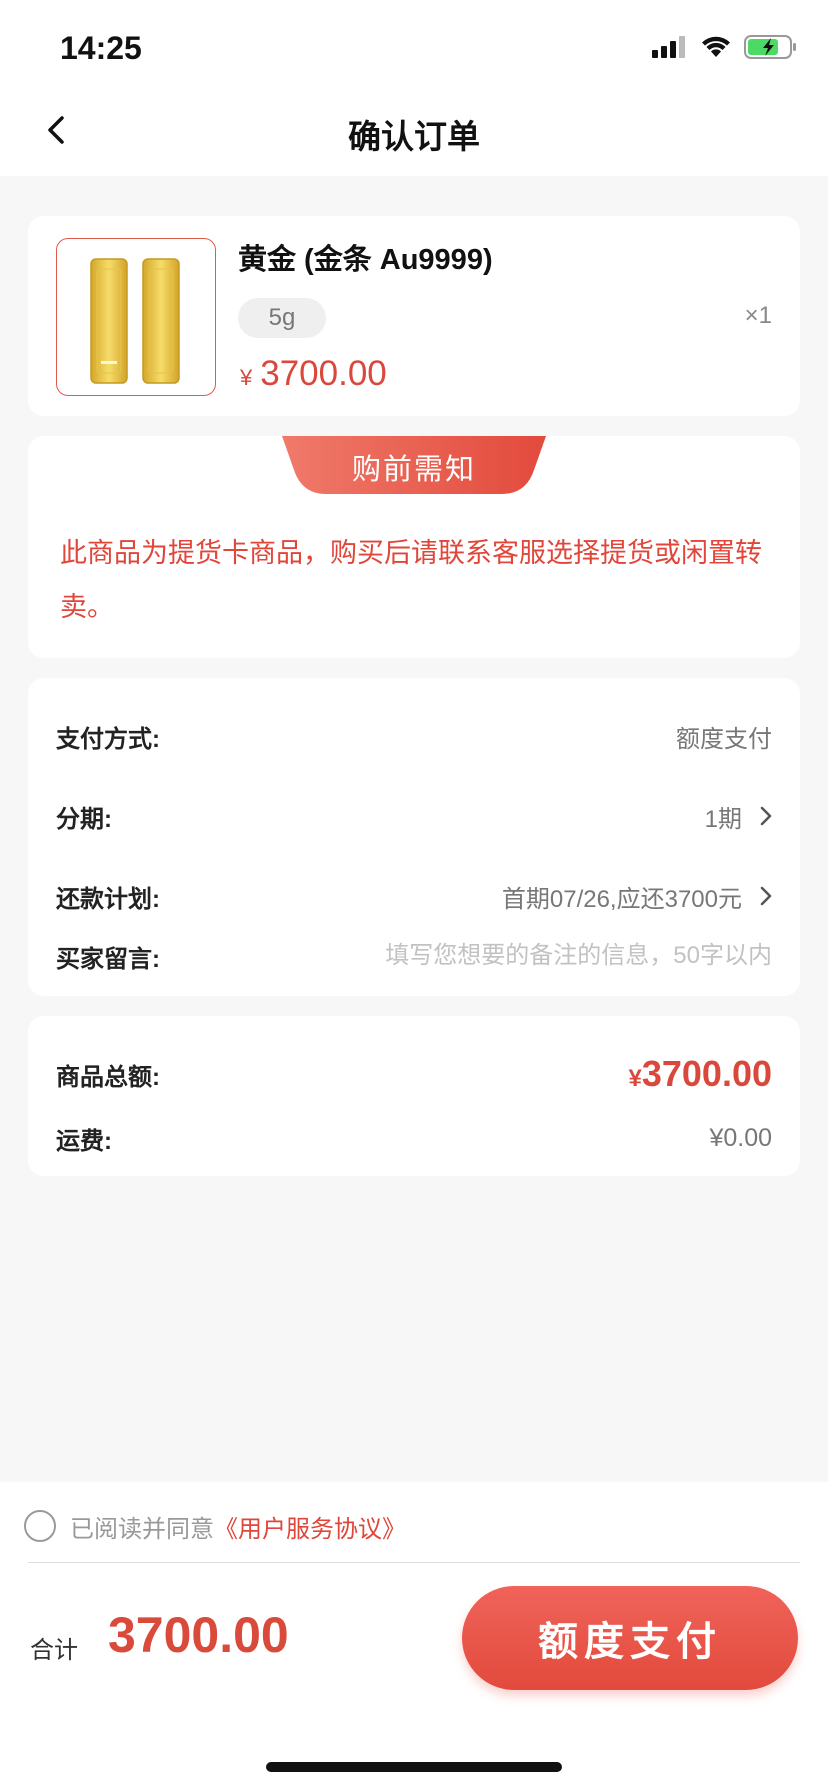 The width and height of the screenshot is (828, 1792). Describe the element at coordinates (323, 373) in the screenshot. I see `price-amount: 3700.00` at that location.